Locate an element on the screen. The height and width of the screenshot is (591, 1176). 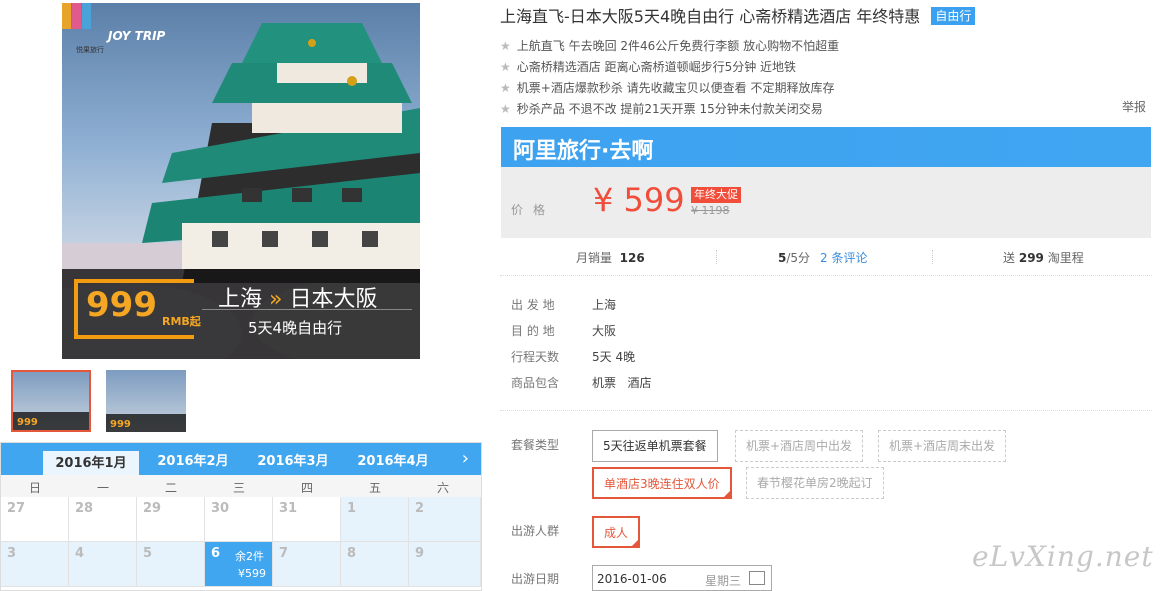
date-weekday: 星期三 is located at coordinates (723, 581).